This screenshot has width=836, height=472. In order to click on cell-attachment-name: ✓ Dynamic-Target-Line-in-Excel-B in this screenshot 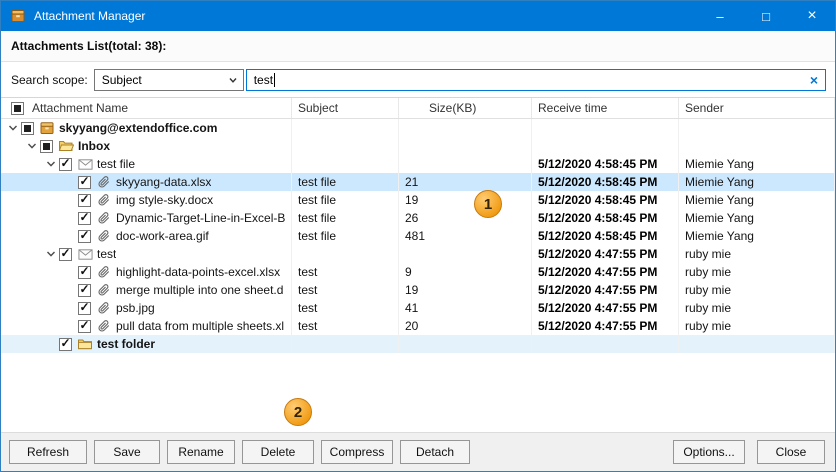, I will do `click(146, 218)`.